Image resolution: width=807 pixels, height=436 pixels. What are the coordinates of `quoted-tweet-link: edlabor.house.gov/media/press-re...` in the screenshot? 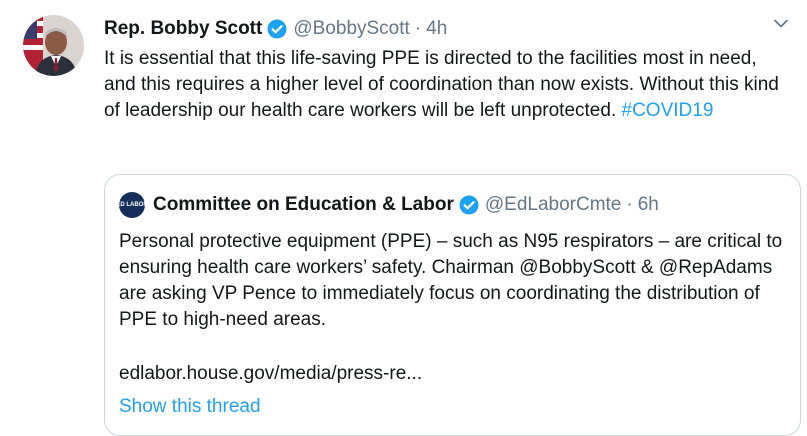 It's located at (270, 374).